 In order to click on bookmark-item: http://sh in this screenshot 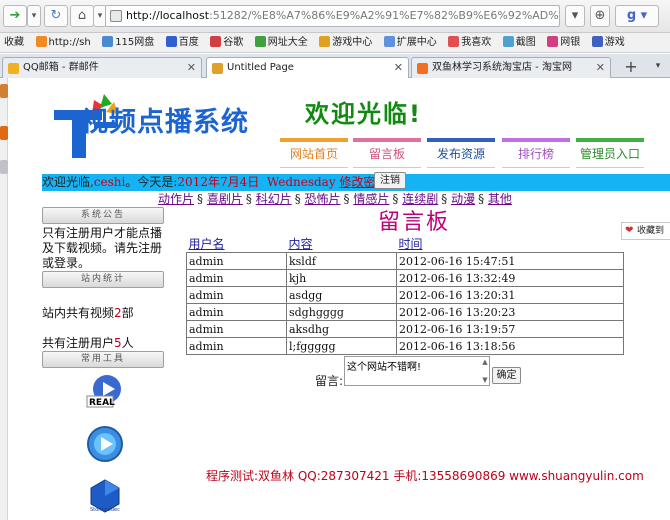, I will do `click(63, 42)`.